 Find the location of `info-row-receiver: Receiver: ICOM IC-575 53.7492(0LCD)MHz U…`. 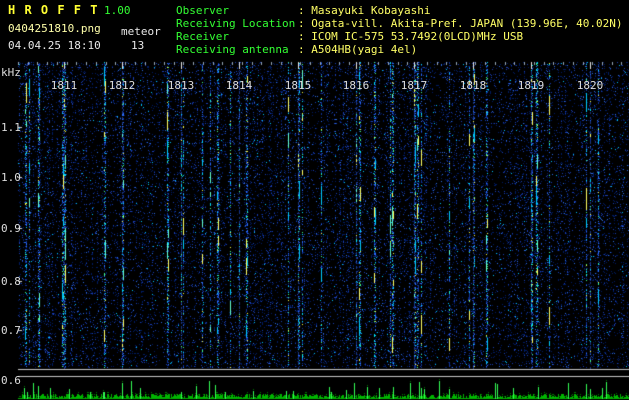

info-row-receiver: Receiver: ICOM IC-575 53.7492(0LCD)MHz U… is located at coordinates (399, 36).